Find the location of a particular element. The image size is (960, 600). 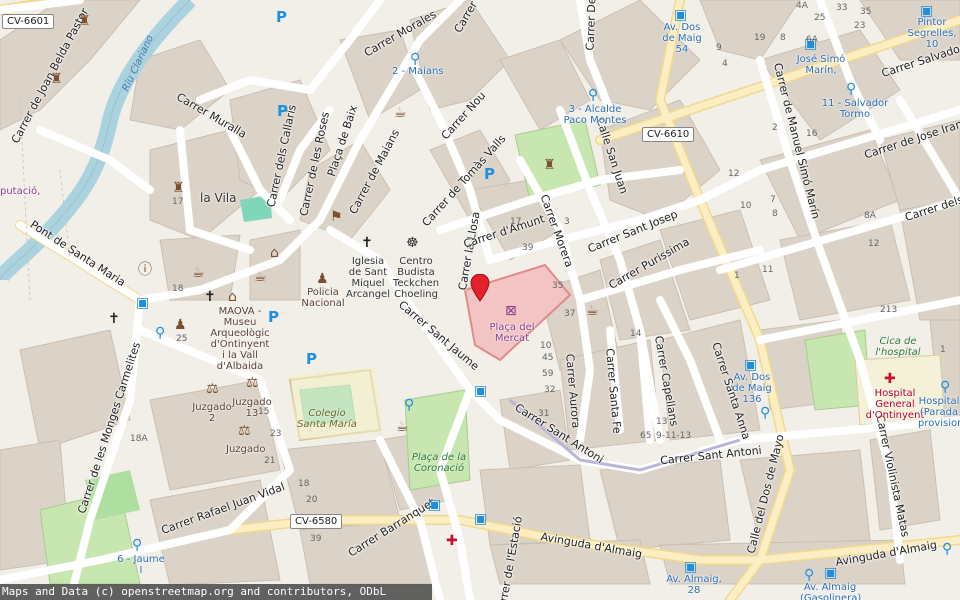

bike-station-label: 6 - Jaume I is located at coordinates (141, 565).